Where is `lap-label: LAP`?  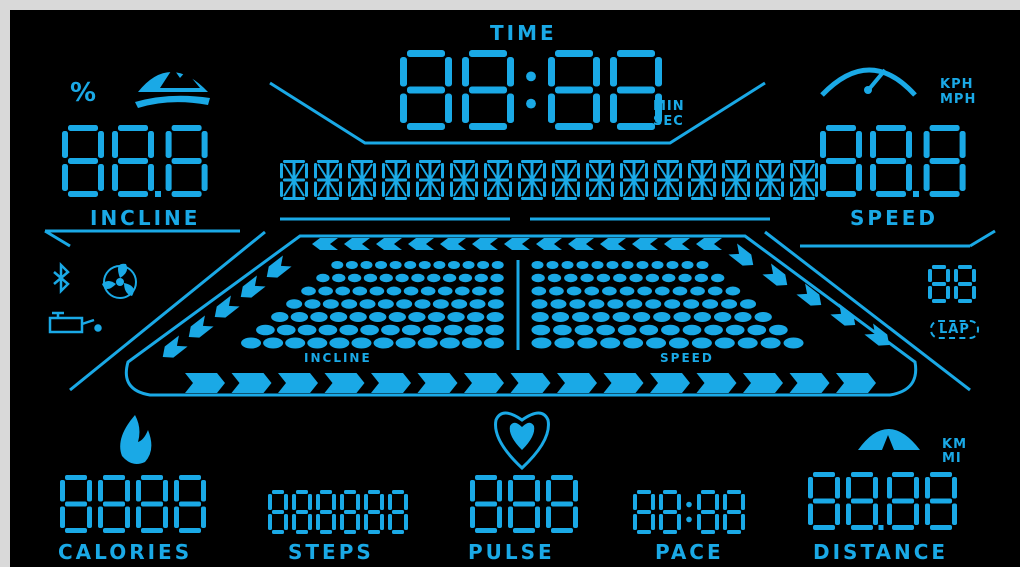 lap-label: LAP is located at coordinates (954, 329).